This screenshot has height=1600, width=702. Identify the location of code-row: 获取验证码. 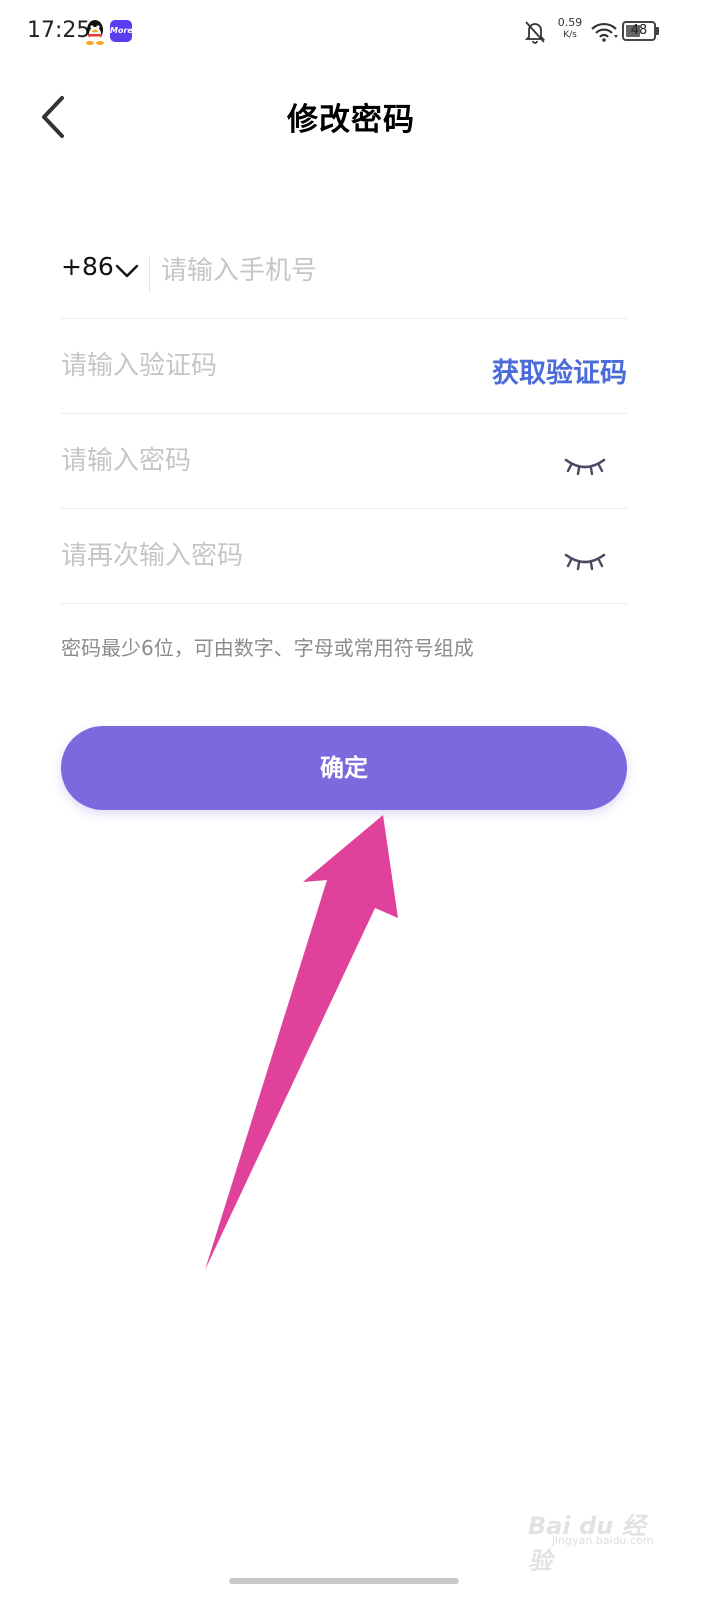
(344, 366).